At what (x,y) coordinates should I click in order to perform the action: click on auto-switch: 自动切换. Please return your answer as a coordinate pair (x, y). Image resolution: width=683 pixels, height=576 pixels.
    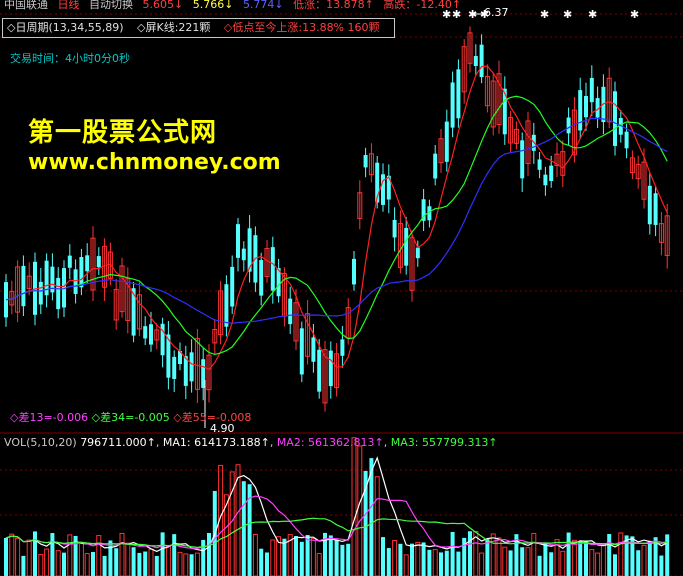
    Looking at the image, I should click on (111, 5).